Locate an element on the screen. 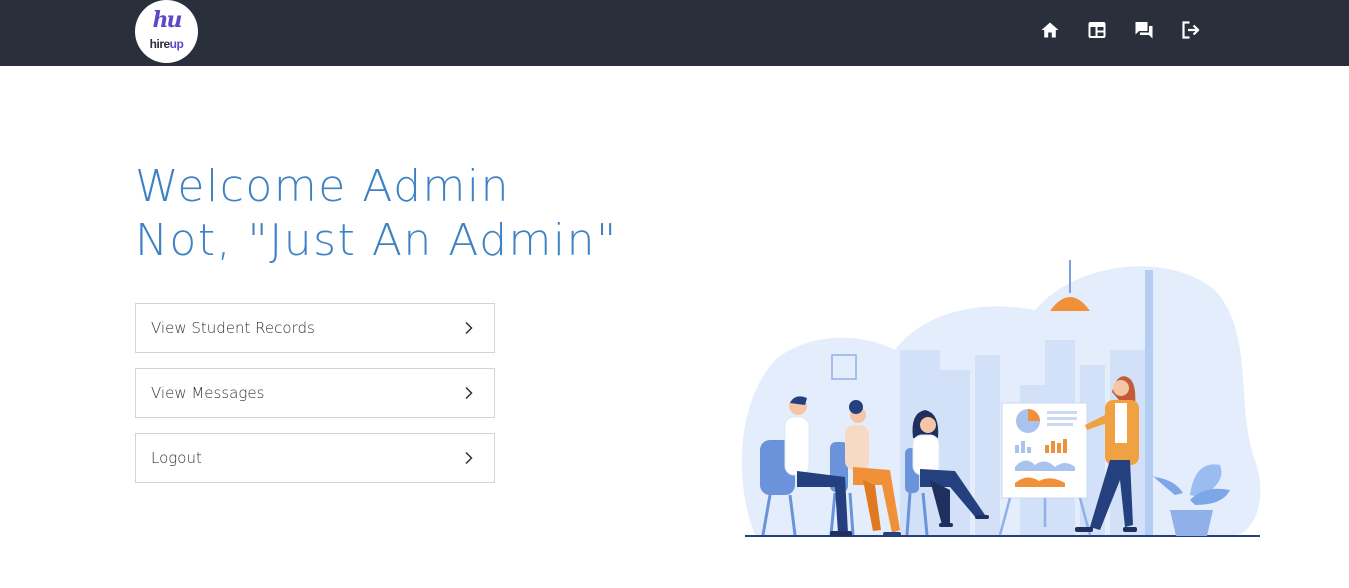  logo-word-up: up is located at coordinates (176, 44).